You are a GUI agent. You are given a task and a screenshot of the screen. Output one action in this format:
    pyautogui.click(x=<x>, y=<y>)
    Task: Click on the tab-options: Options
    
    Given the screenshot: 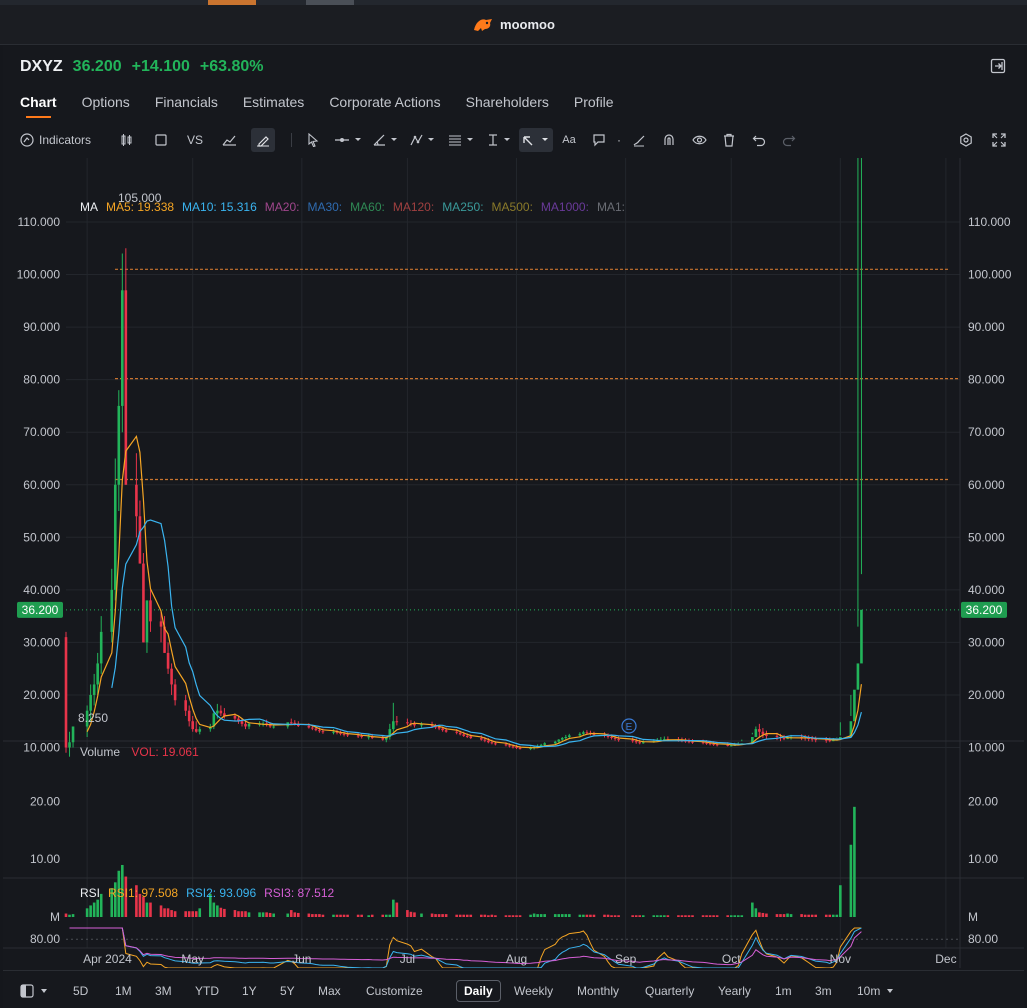 What is the action you would take?
    pyautogui.click(x=106, y=102)
    